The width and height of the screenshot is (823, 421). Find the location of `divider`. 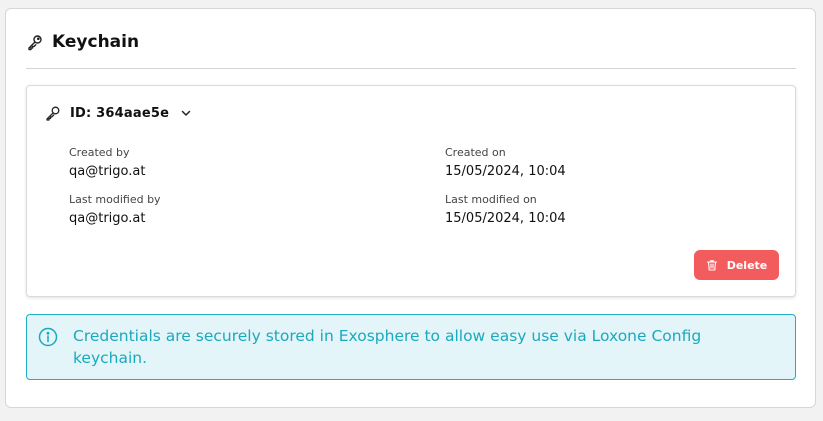

divider is located at coordinates (411, 68).